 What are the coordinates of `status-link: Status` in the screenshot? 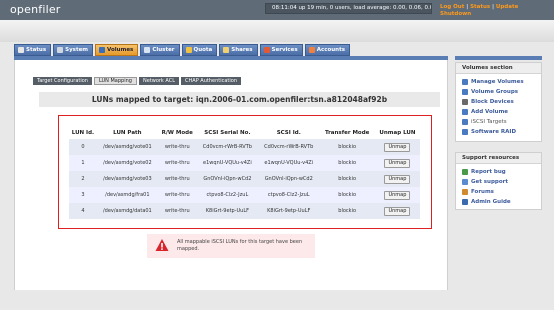 It's located at (480, 7).